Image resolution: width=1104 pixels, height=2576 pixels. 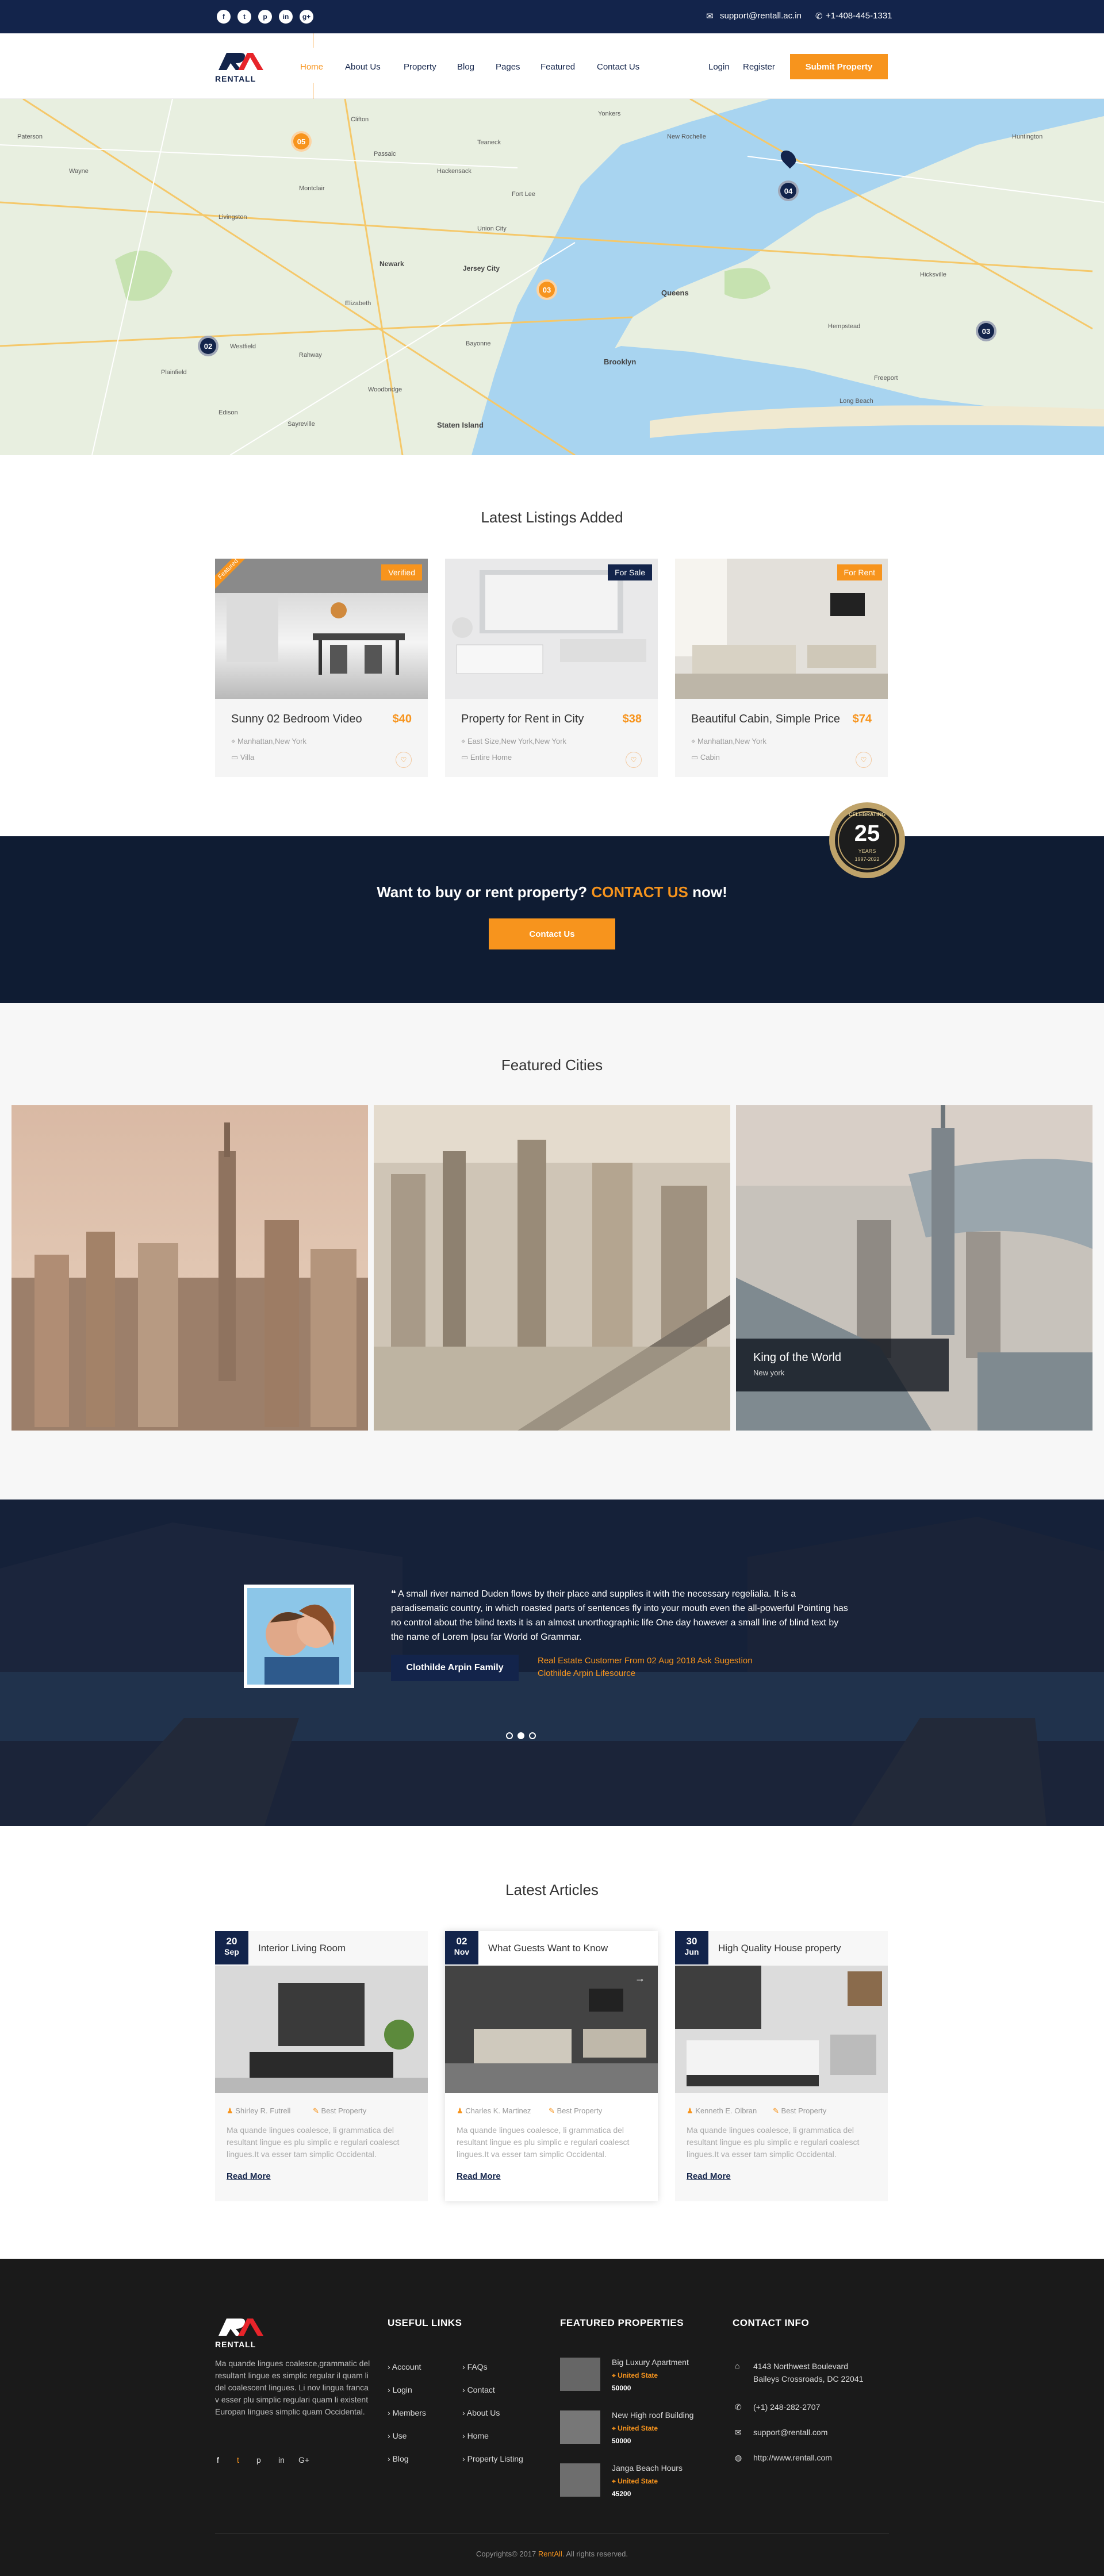 I want to click on arrow-right-icon: →, so click(x=640, y=1979).